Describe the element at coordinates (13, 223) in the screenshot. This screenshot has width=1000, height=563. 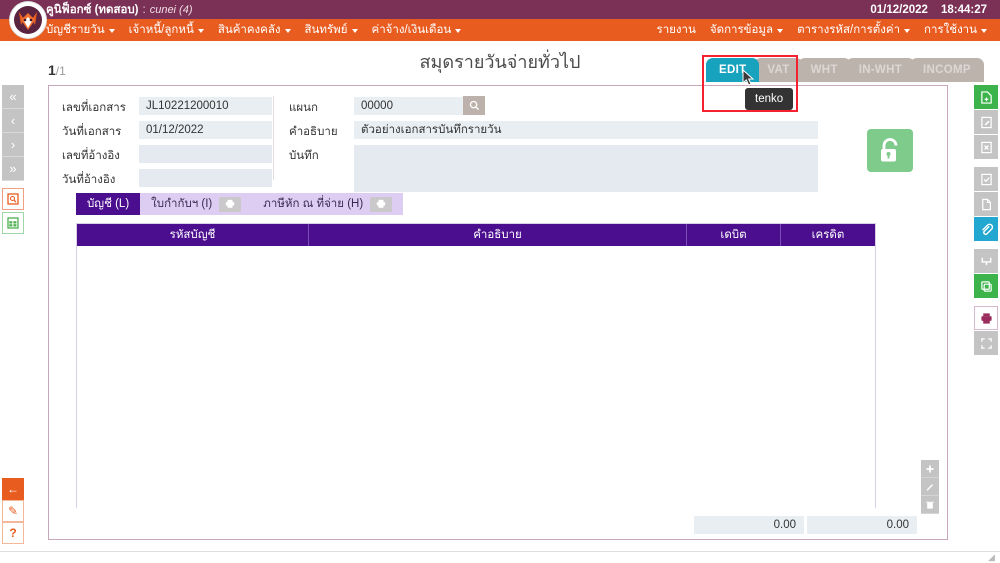
I see `table-grid-icon` at that location.